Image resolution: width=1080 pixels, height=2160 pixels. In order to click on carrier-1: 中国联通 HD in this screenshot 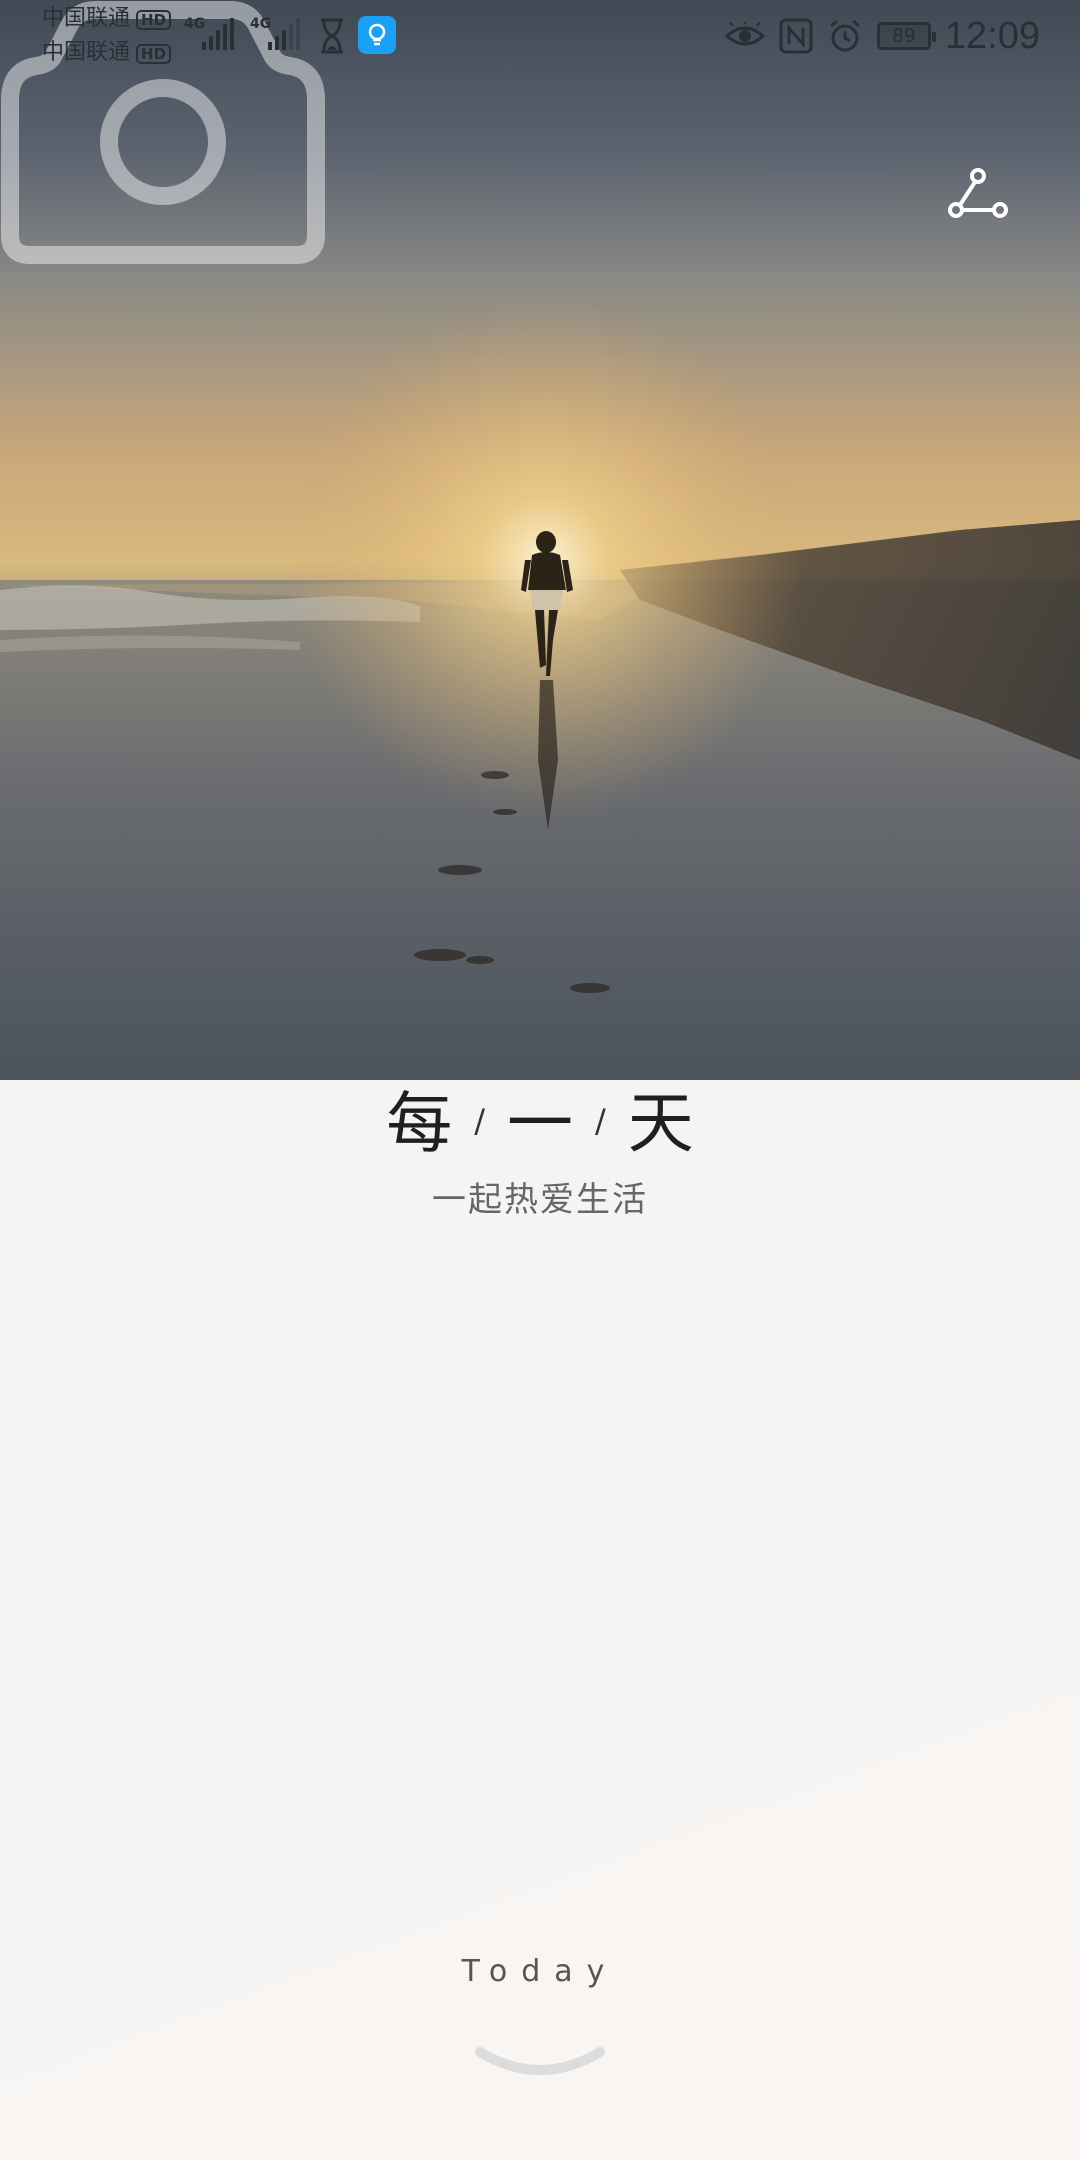, I will do `click(107, 19)`.